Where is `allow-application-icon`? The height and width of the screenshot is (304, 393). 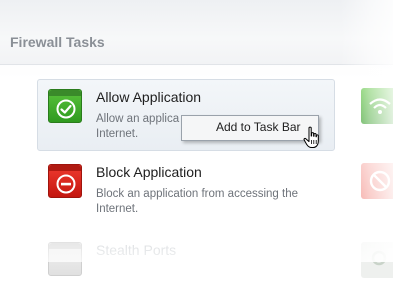 allow-application-icon is located at coordinates (65, 106).